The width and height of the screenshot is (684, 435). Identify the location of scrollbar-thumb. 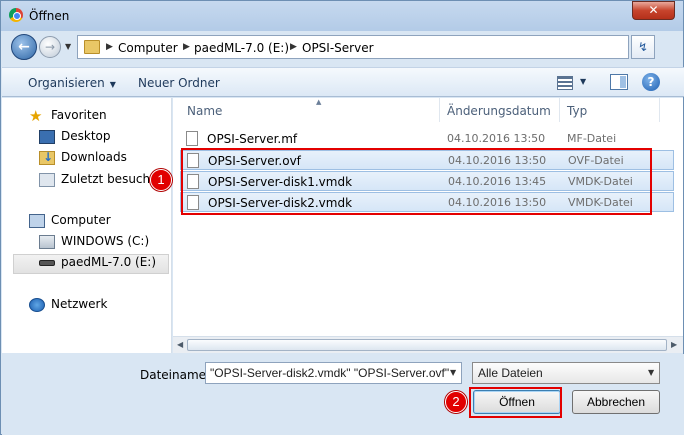
(427, 345).